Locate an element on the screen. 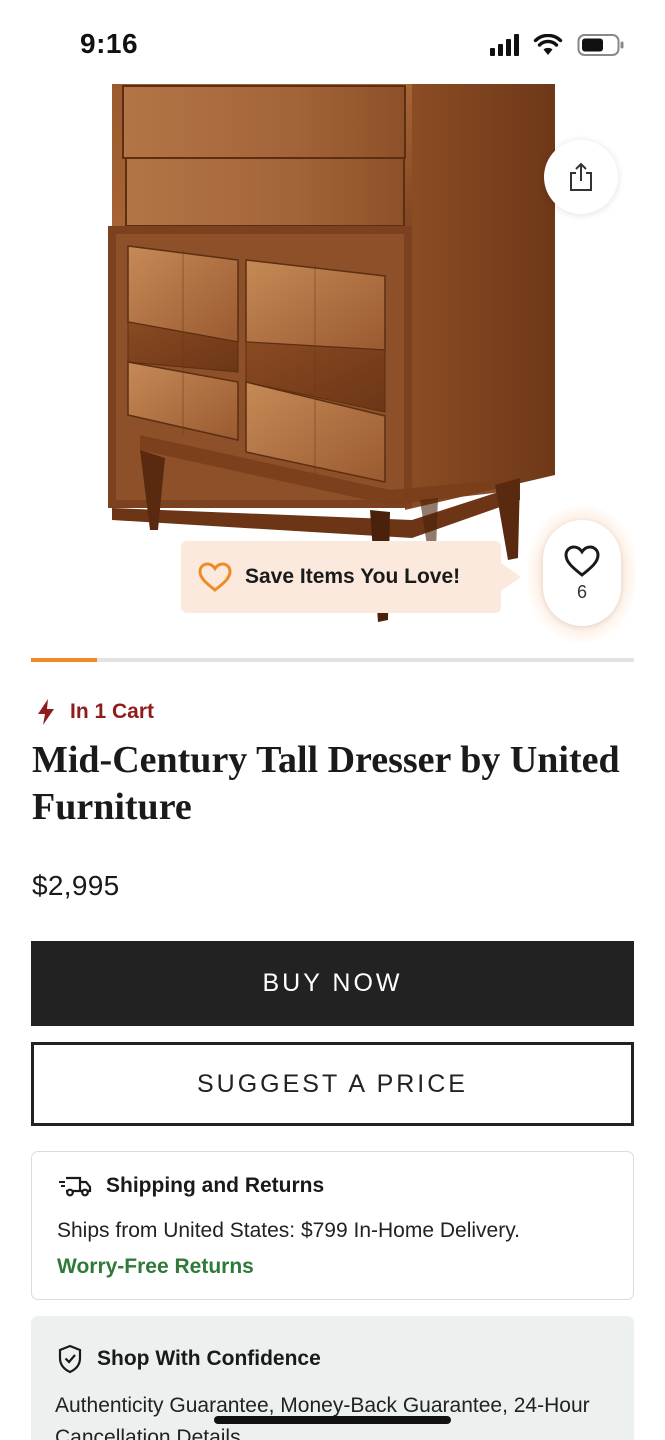 The height and width of the screenshot is (1440, 665). status-bar: 9:16 is located at coordinates (332, 42).